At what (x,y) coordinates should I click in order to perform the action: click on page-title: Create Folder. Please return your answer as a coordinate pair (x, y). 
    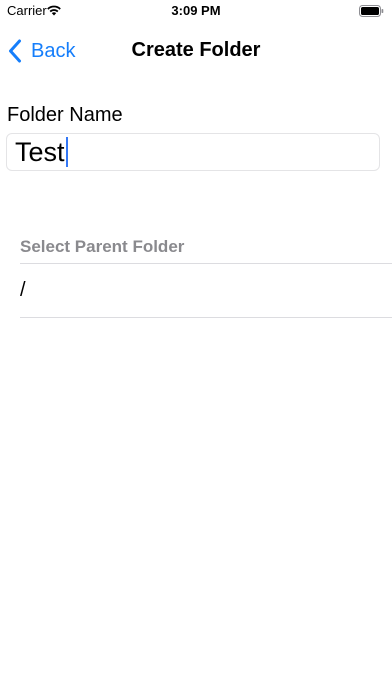
    Looking at the image, I should click on (196, 50).